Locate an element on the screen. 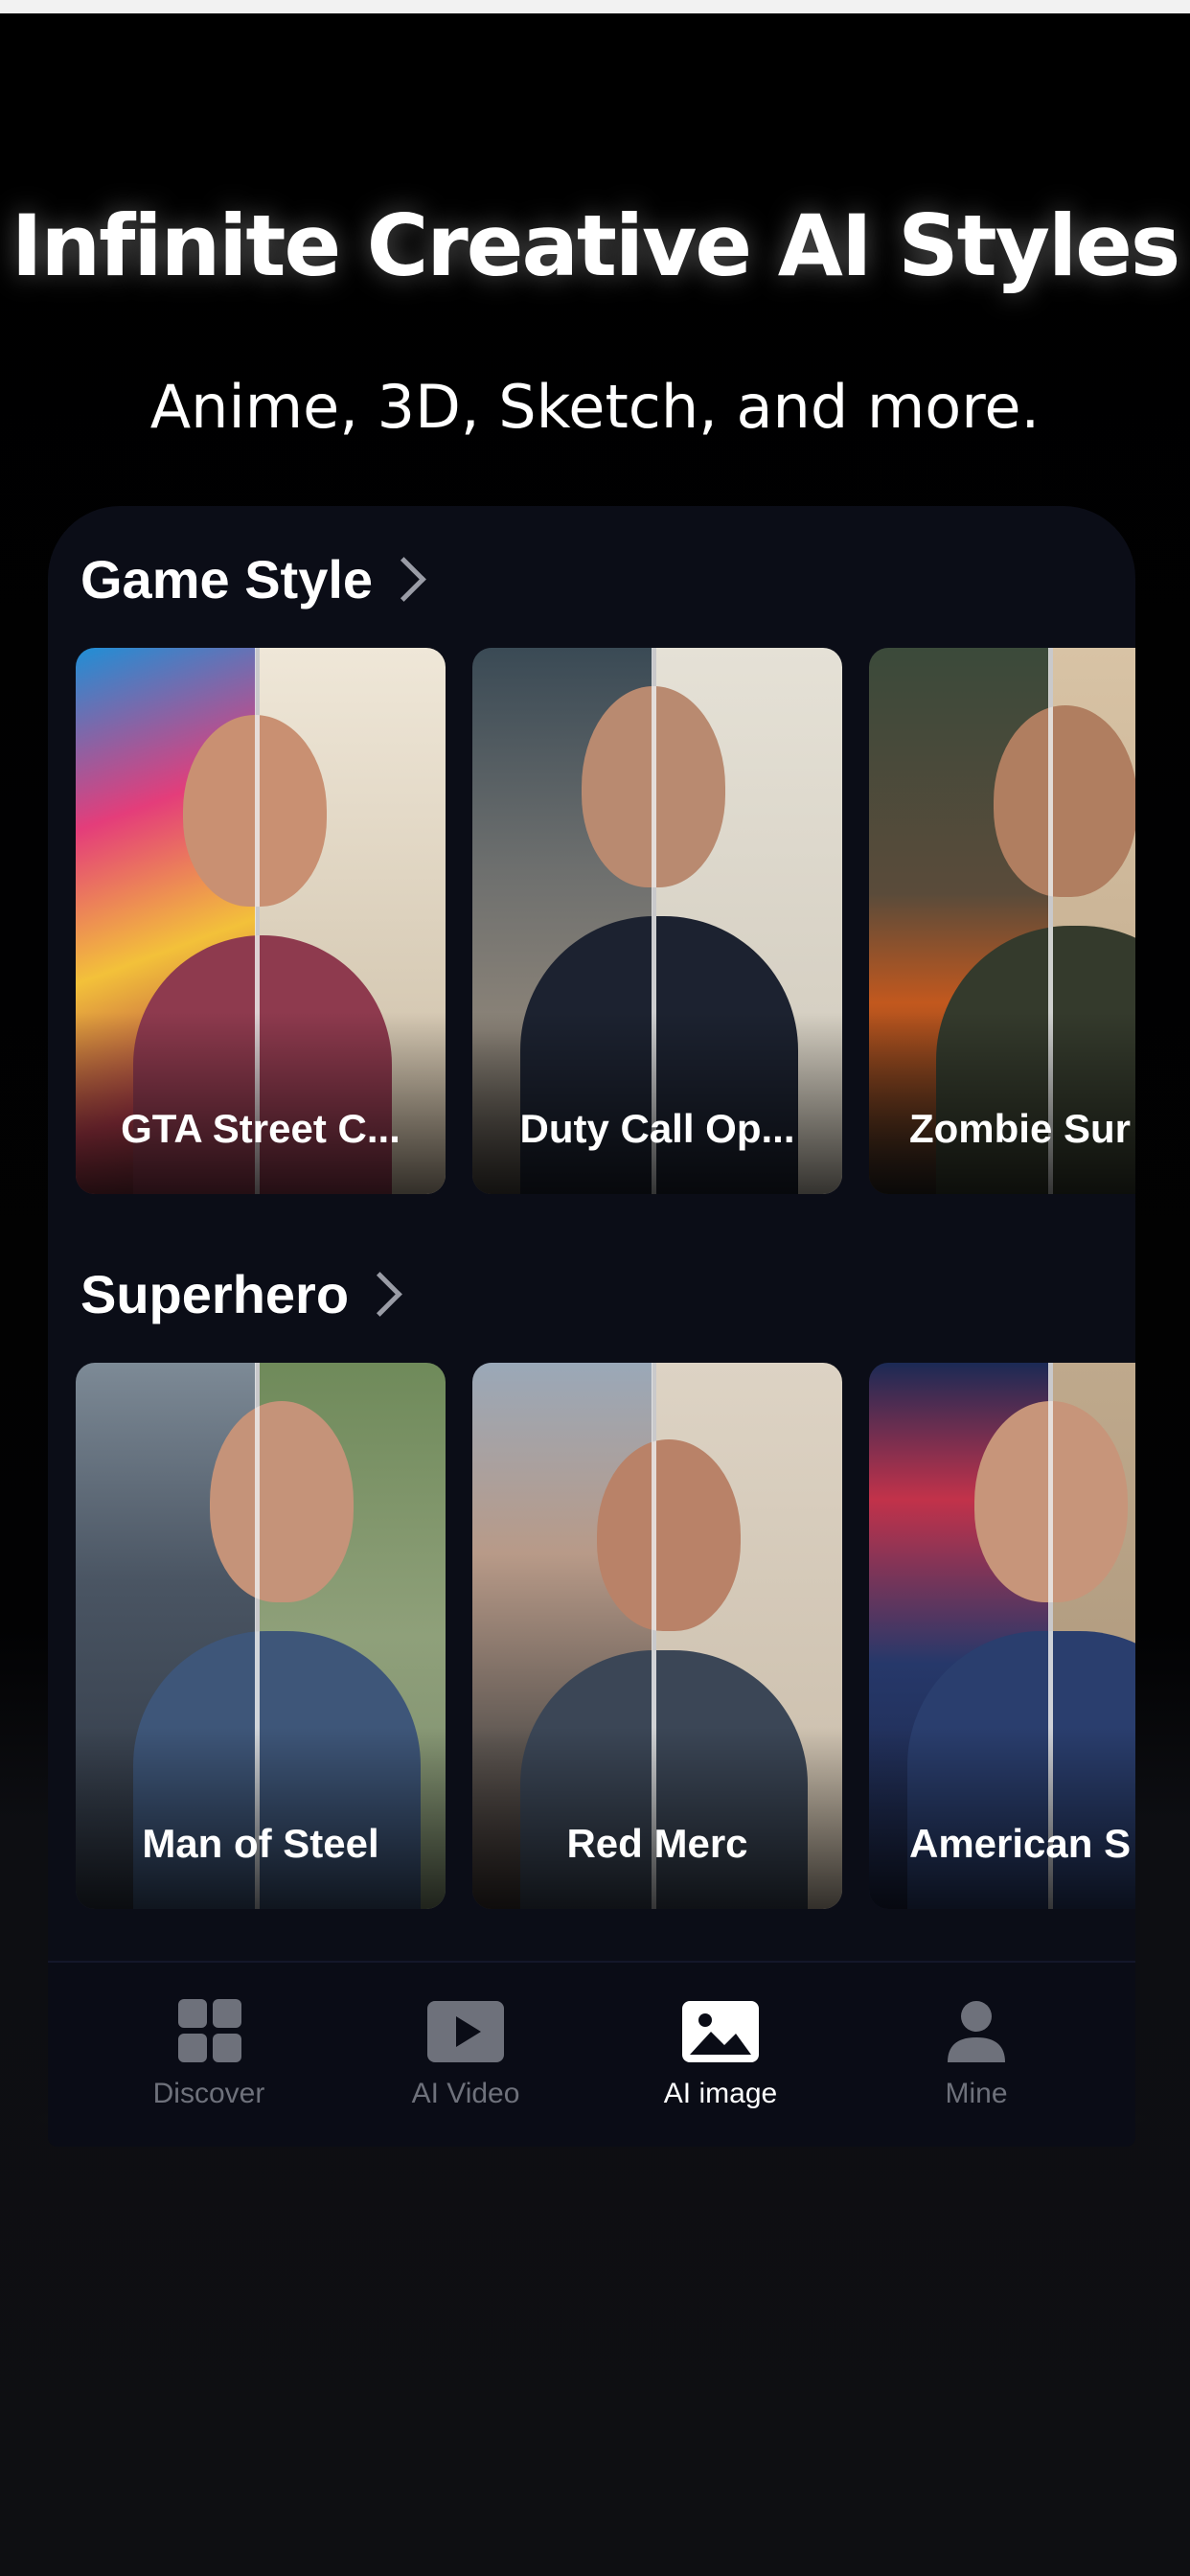  tab-ai-image: AI image is located at coordinates (720, 2055).